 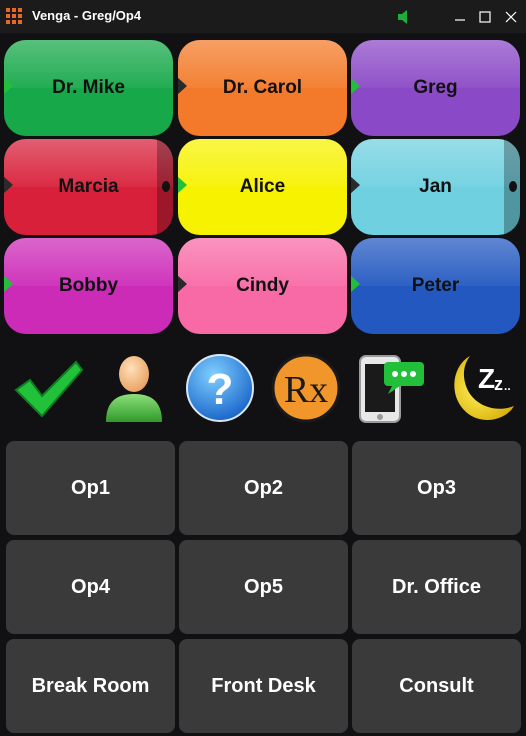 I want to click on phone-message-icon, so click(x=392, y=388).